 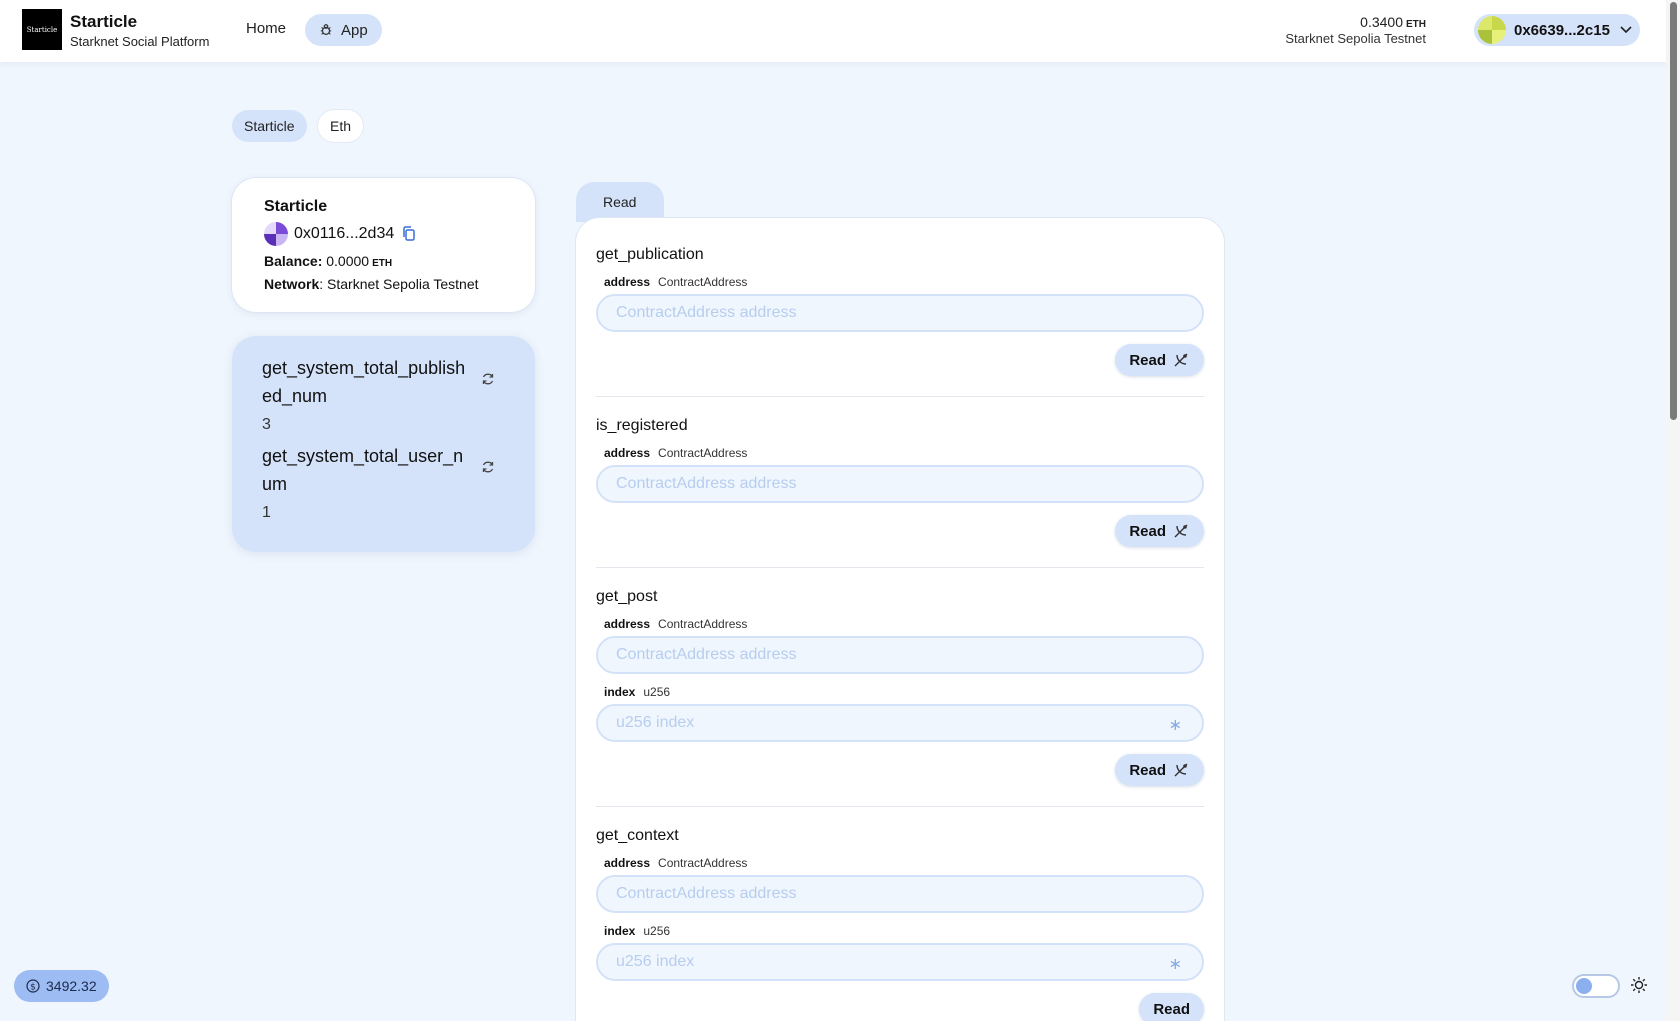 I want to click on copy-icon, so click(x=409, y=234).